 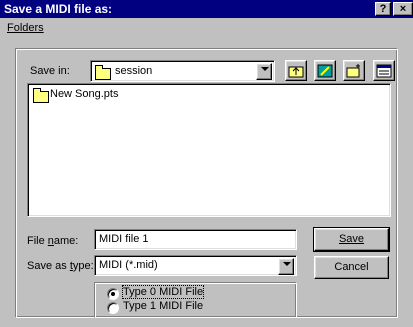 What do you see at coordinates (128, 265) in the screenshot?
I see `save-as-type-value: MIDI (*.mid)` at bounding box center [128, 265].